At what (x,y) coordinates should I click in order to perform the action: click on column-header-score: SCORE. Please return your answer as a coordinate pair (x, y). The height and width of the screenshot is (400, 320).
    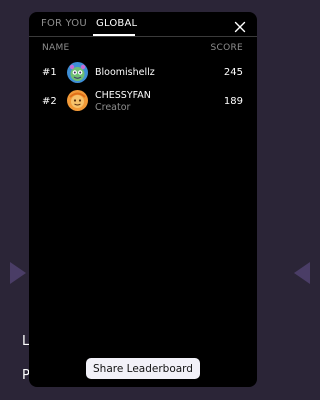
    Looking at the image, I should click on (226, 48).